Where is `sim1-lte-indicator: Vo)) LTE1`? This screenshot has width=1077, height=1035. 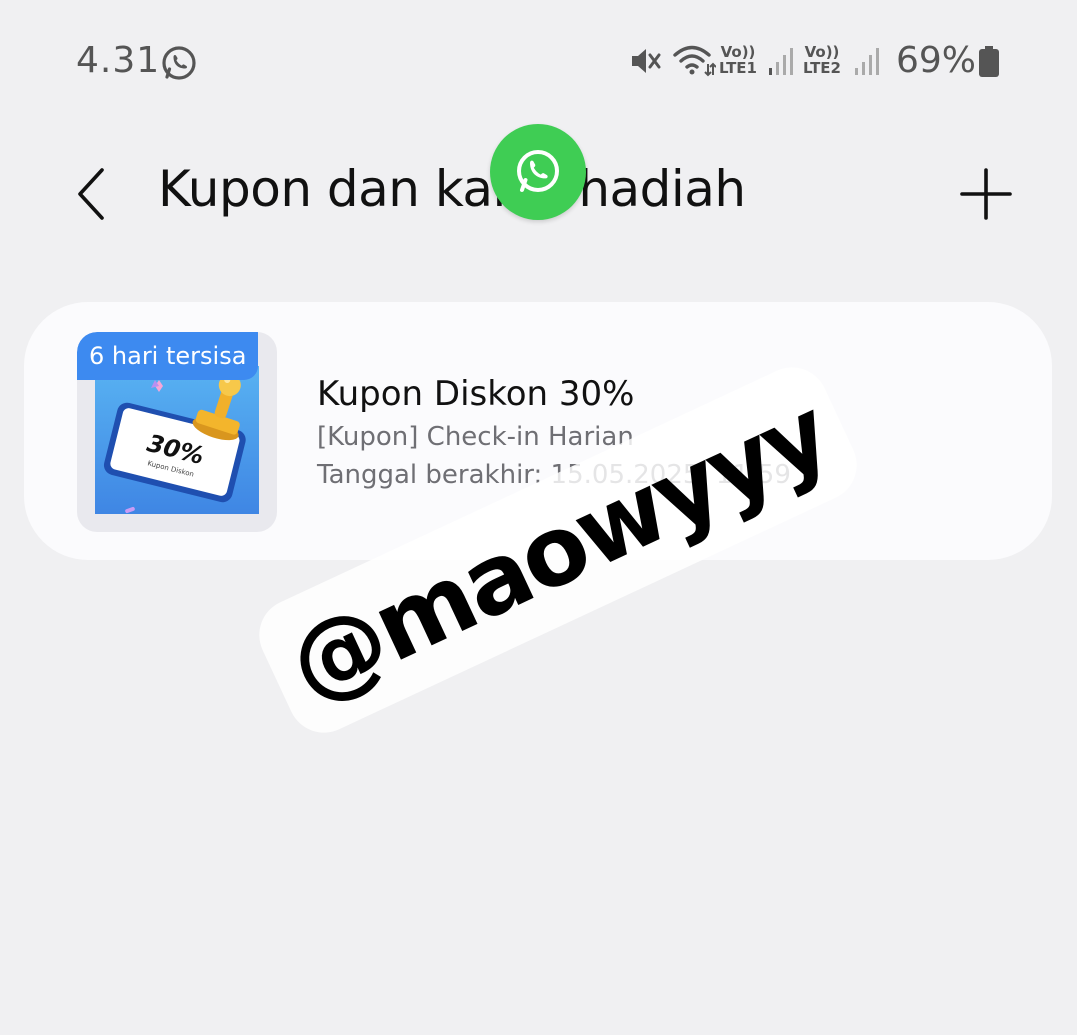
sim1-lte-indicator: Vo)) LTE1 is located at coordinates (738, 60).